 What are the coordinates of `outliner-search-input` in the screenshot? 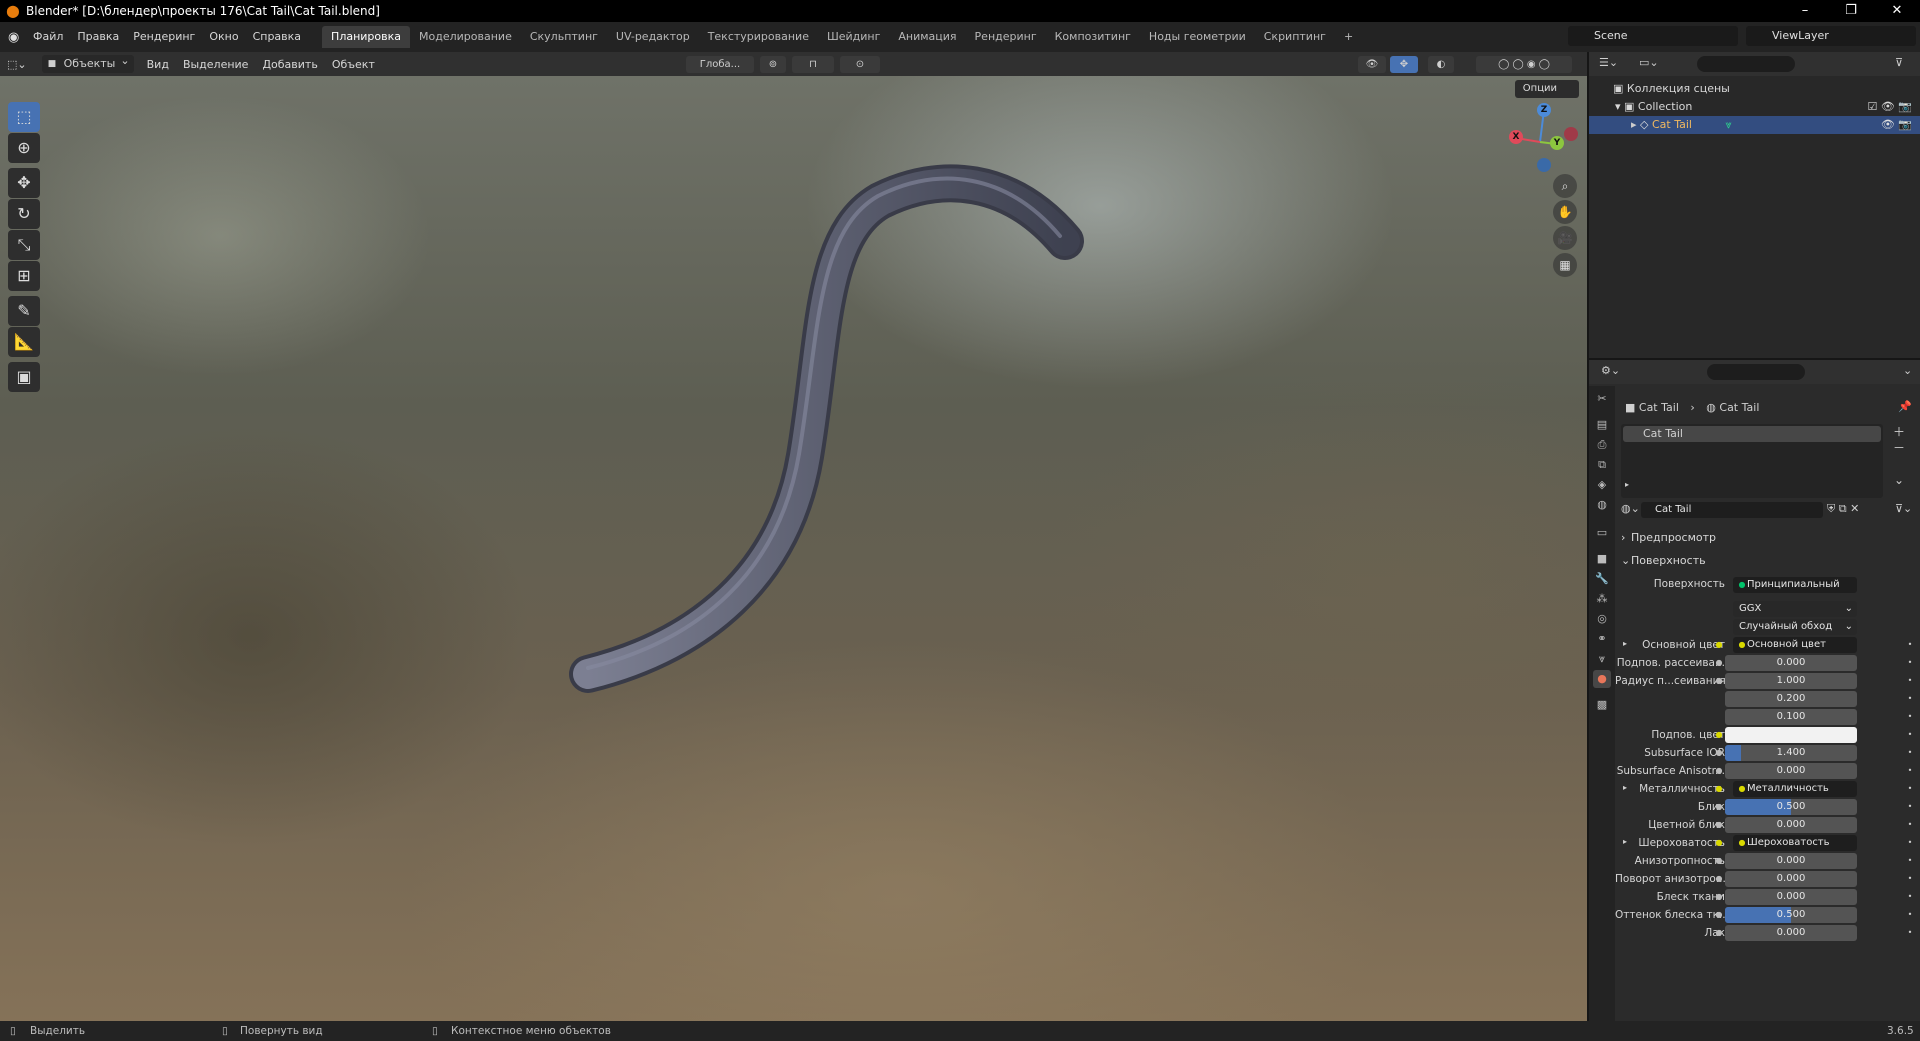 It's located at (1746, 64).